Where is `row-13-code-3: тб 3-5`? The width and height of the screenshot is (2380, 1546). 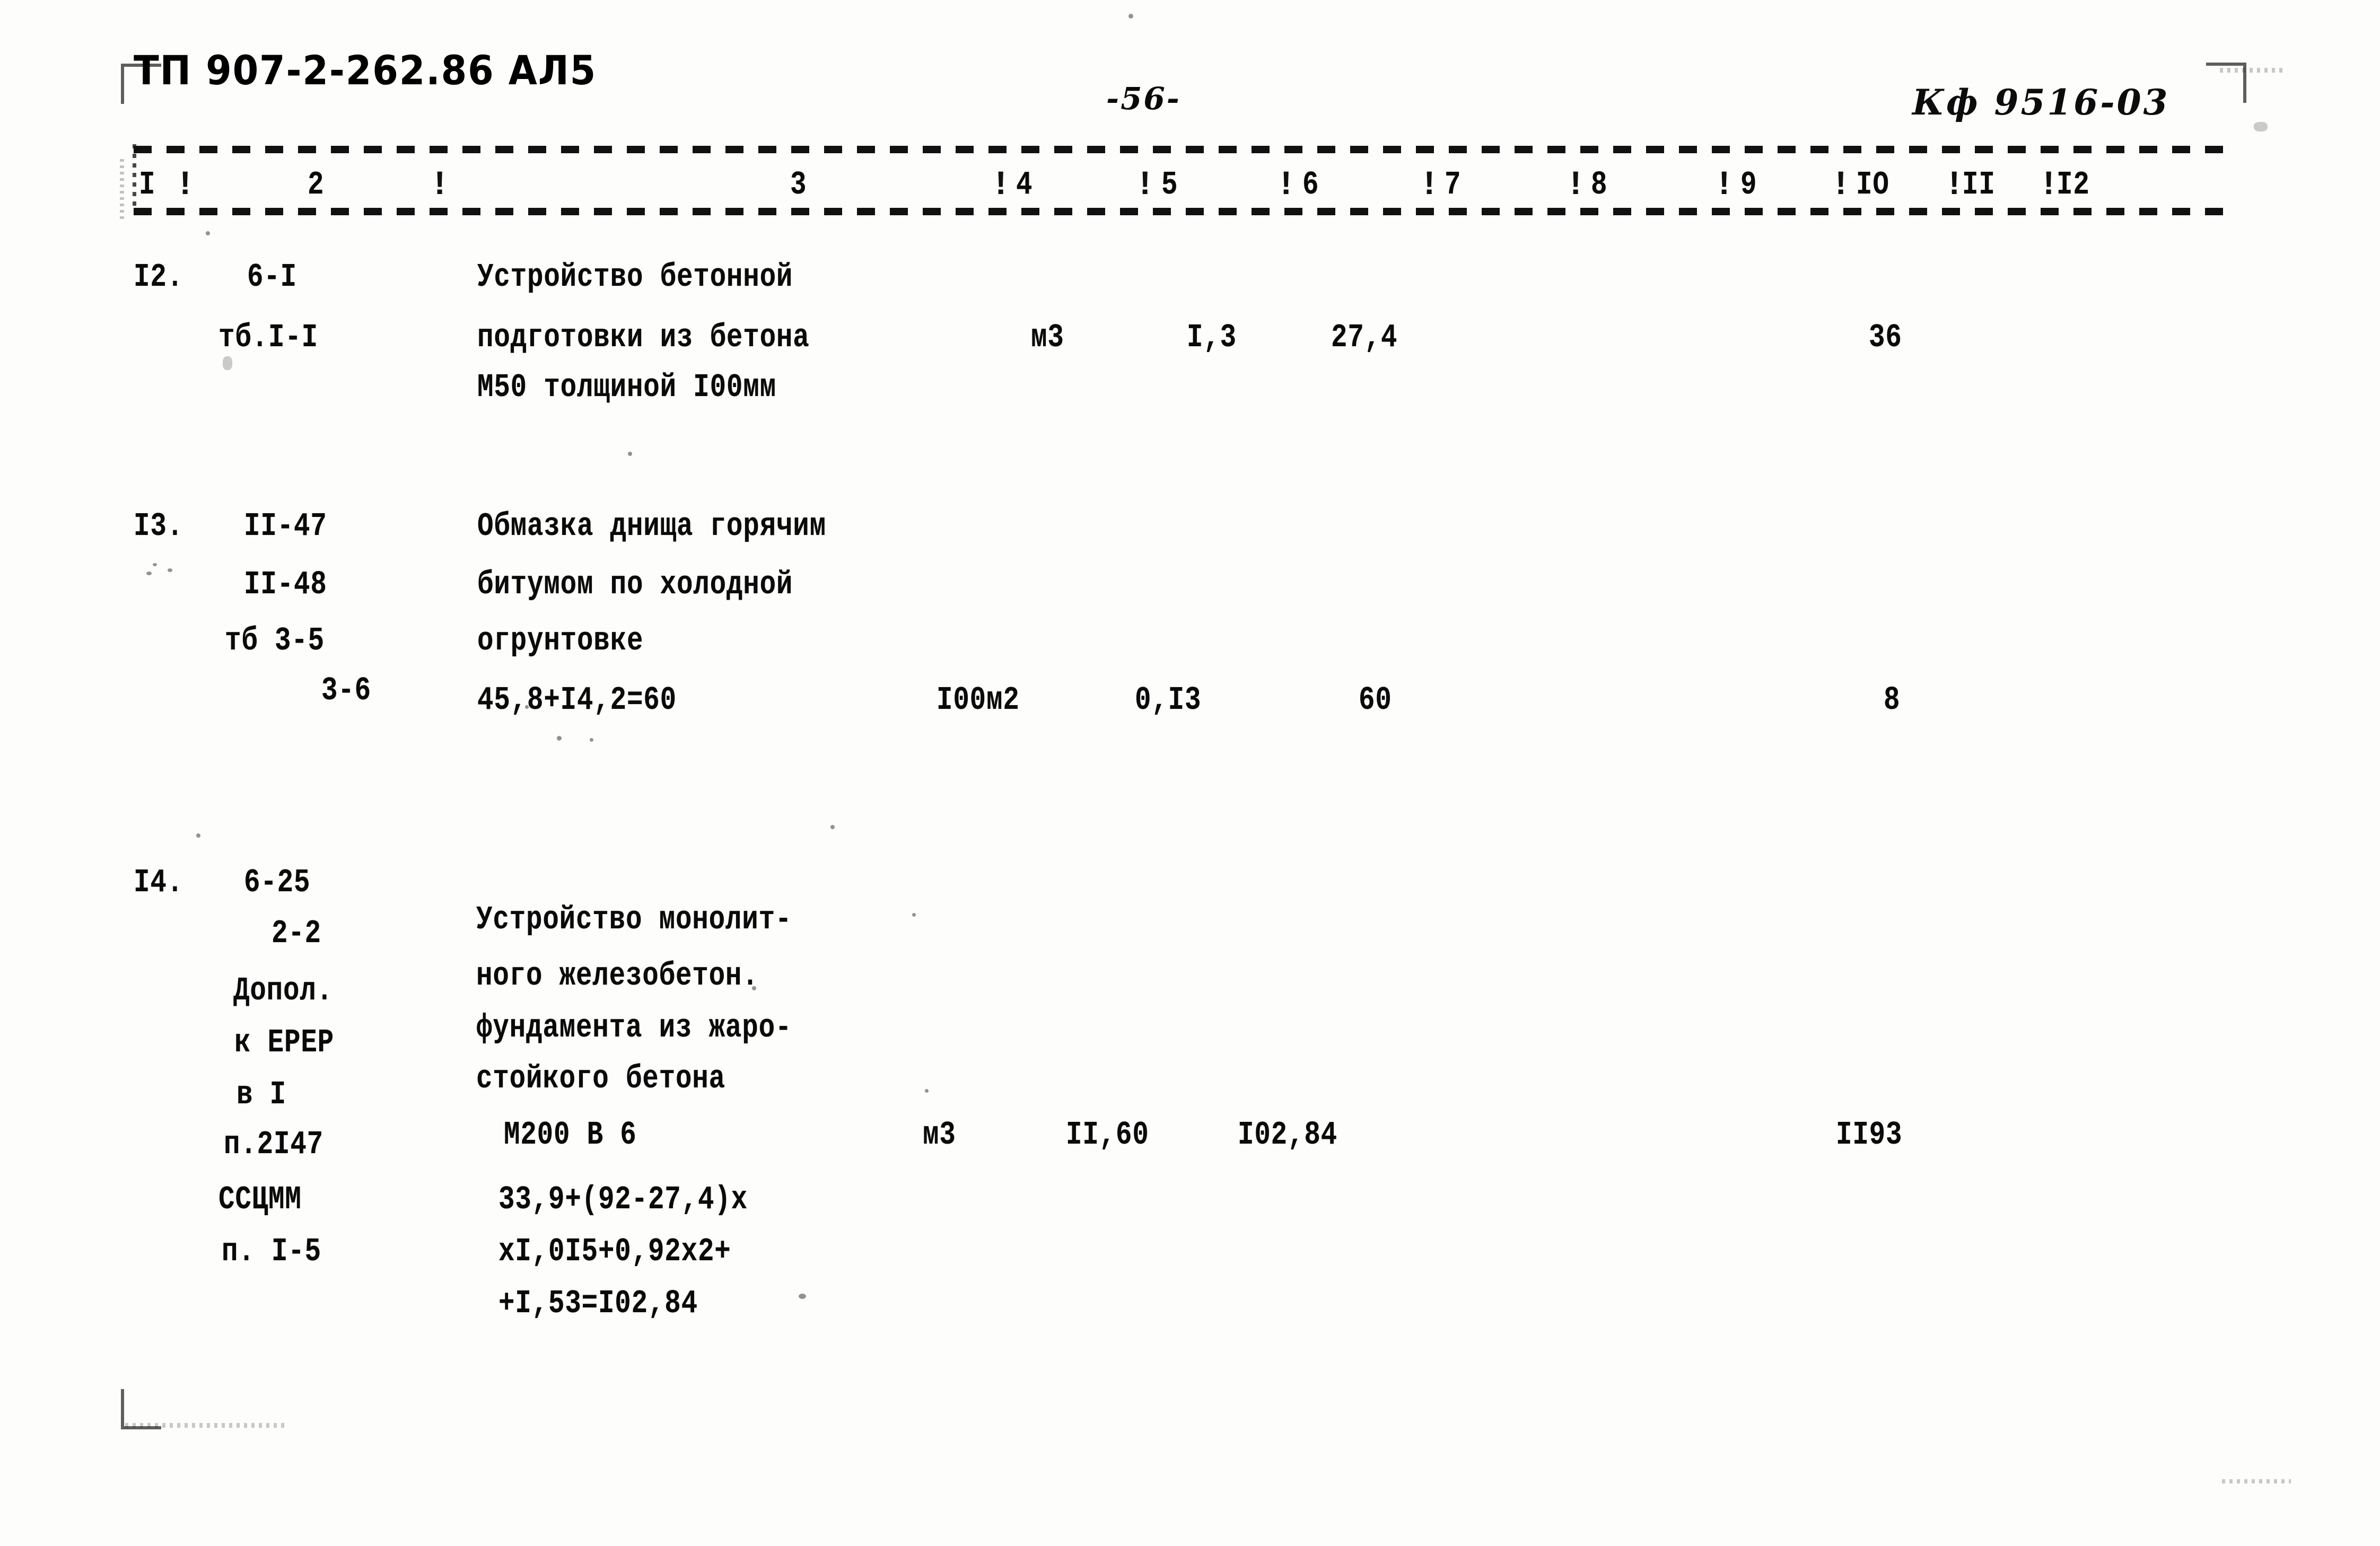
row-13-code-3: тб 3-5 is located at coordinates (275, 641).